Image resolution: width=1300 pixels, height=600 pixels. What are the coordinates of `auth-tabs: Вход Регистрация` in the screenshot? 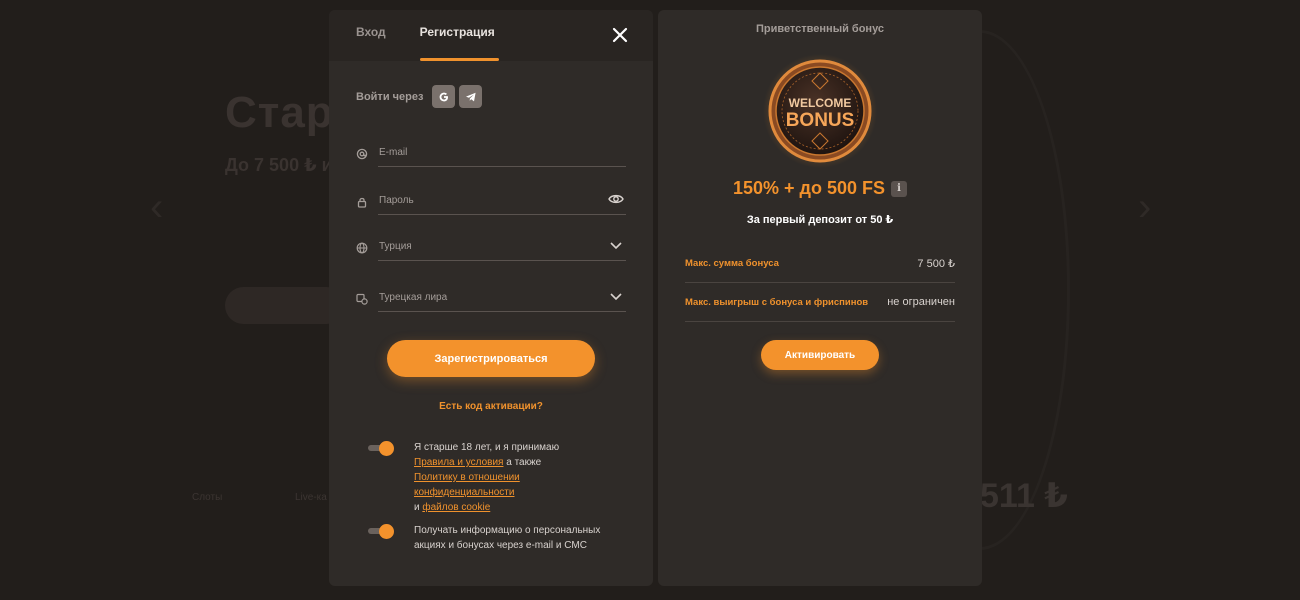 It's located at (491, 35).